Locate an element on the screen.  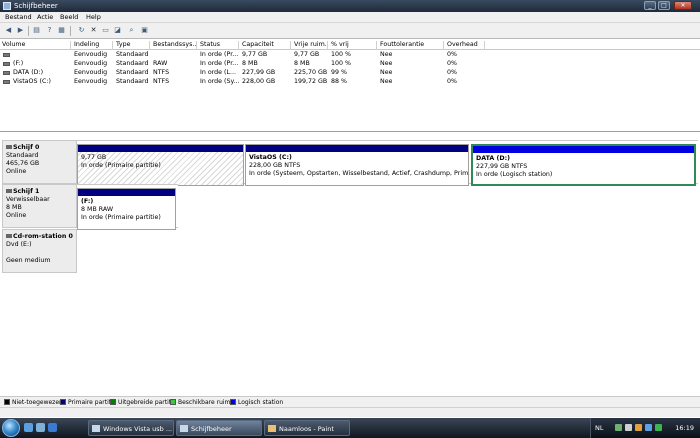
clock: 16:19 is located at coordinates (684, 428).